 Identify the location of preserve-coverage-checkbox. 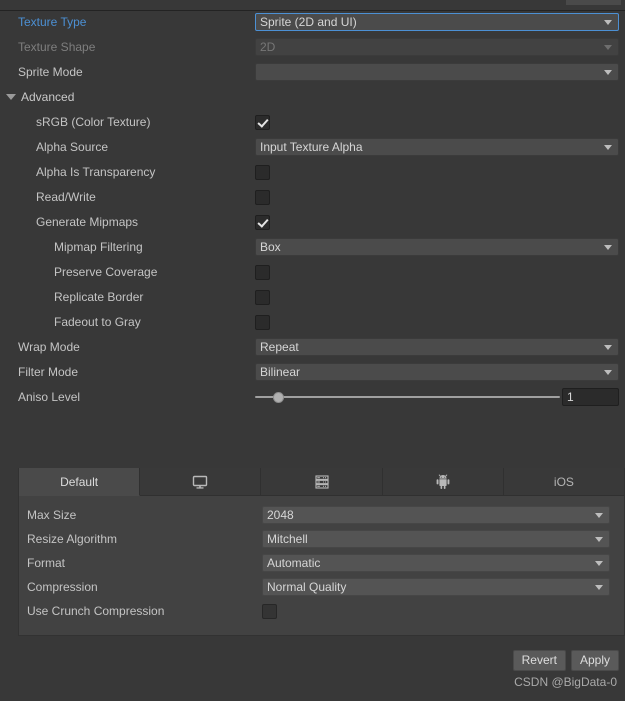
(262, 272).